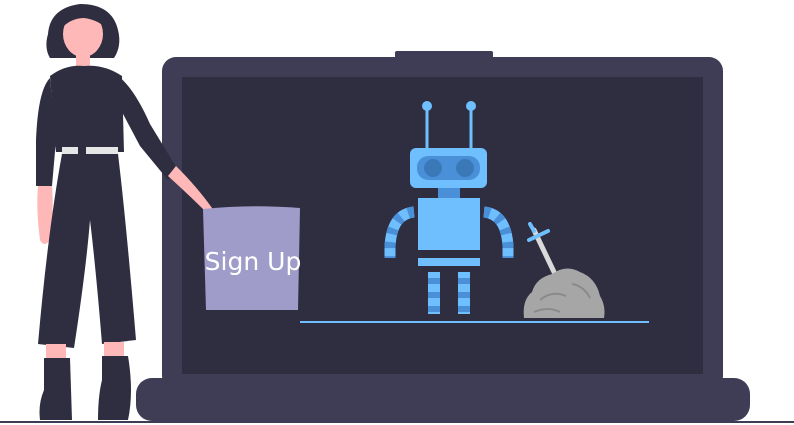  What do you see at coordinates (90, 150) in the screenshot?
I see `belt` at bounding box center [90, 150].